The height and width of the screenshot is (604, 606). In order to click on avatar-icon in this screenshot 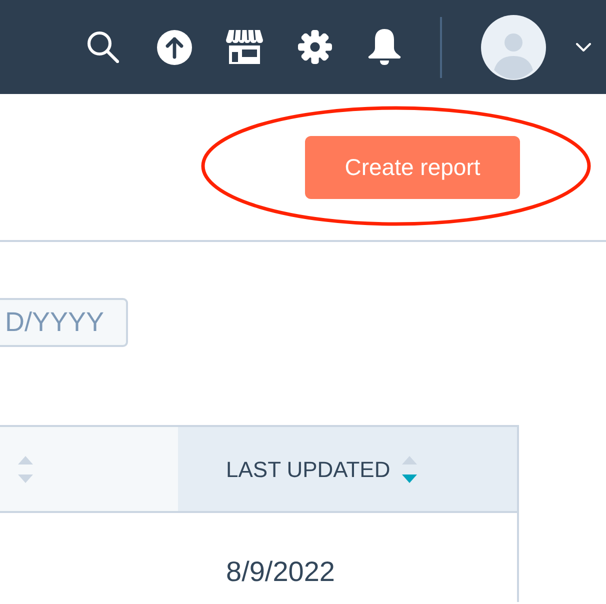, I will do `click(513, 47)`.